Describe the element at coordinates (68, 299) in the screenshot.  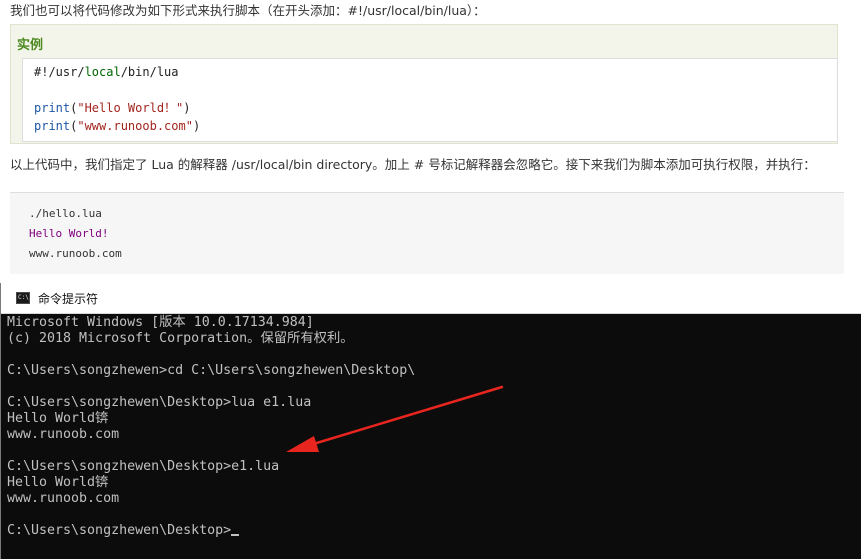
I see `cmd-window-title: 命令提示符` at that location.